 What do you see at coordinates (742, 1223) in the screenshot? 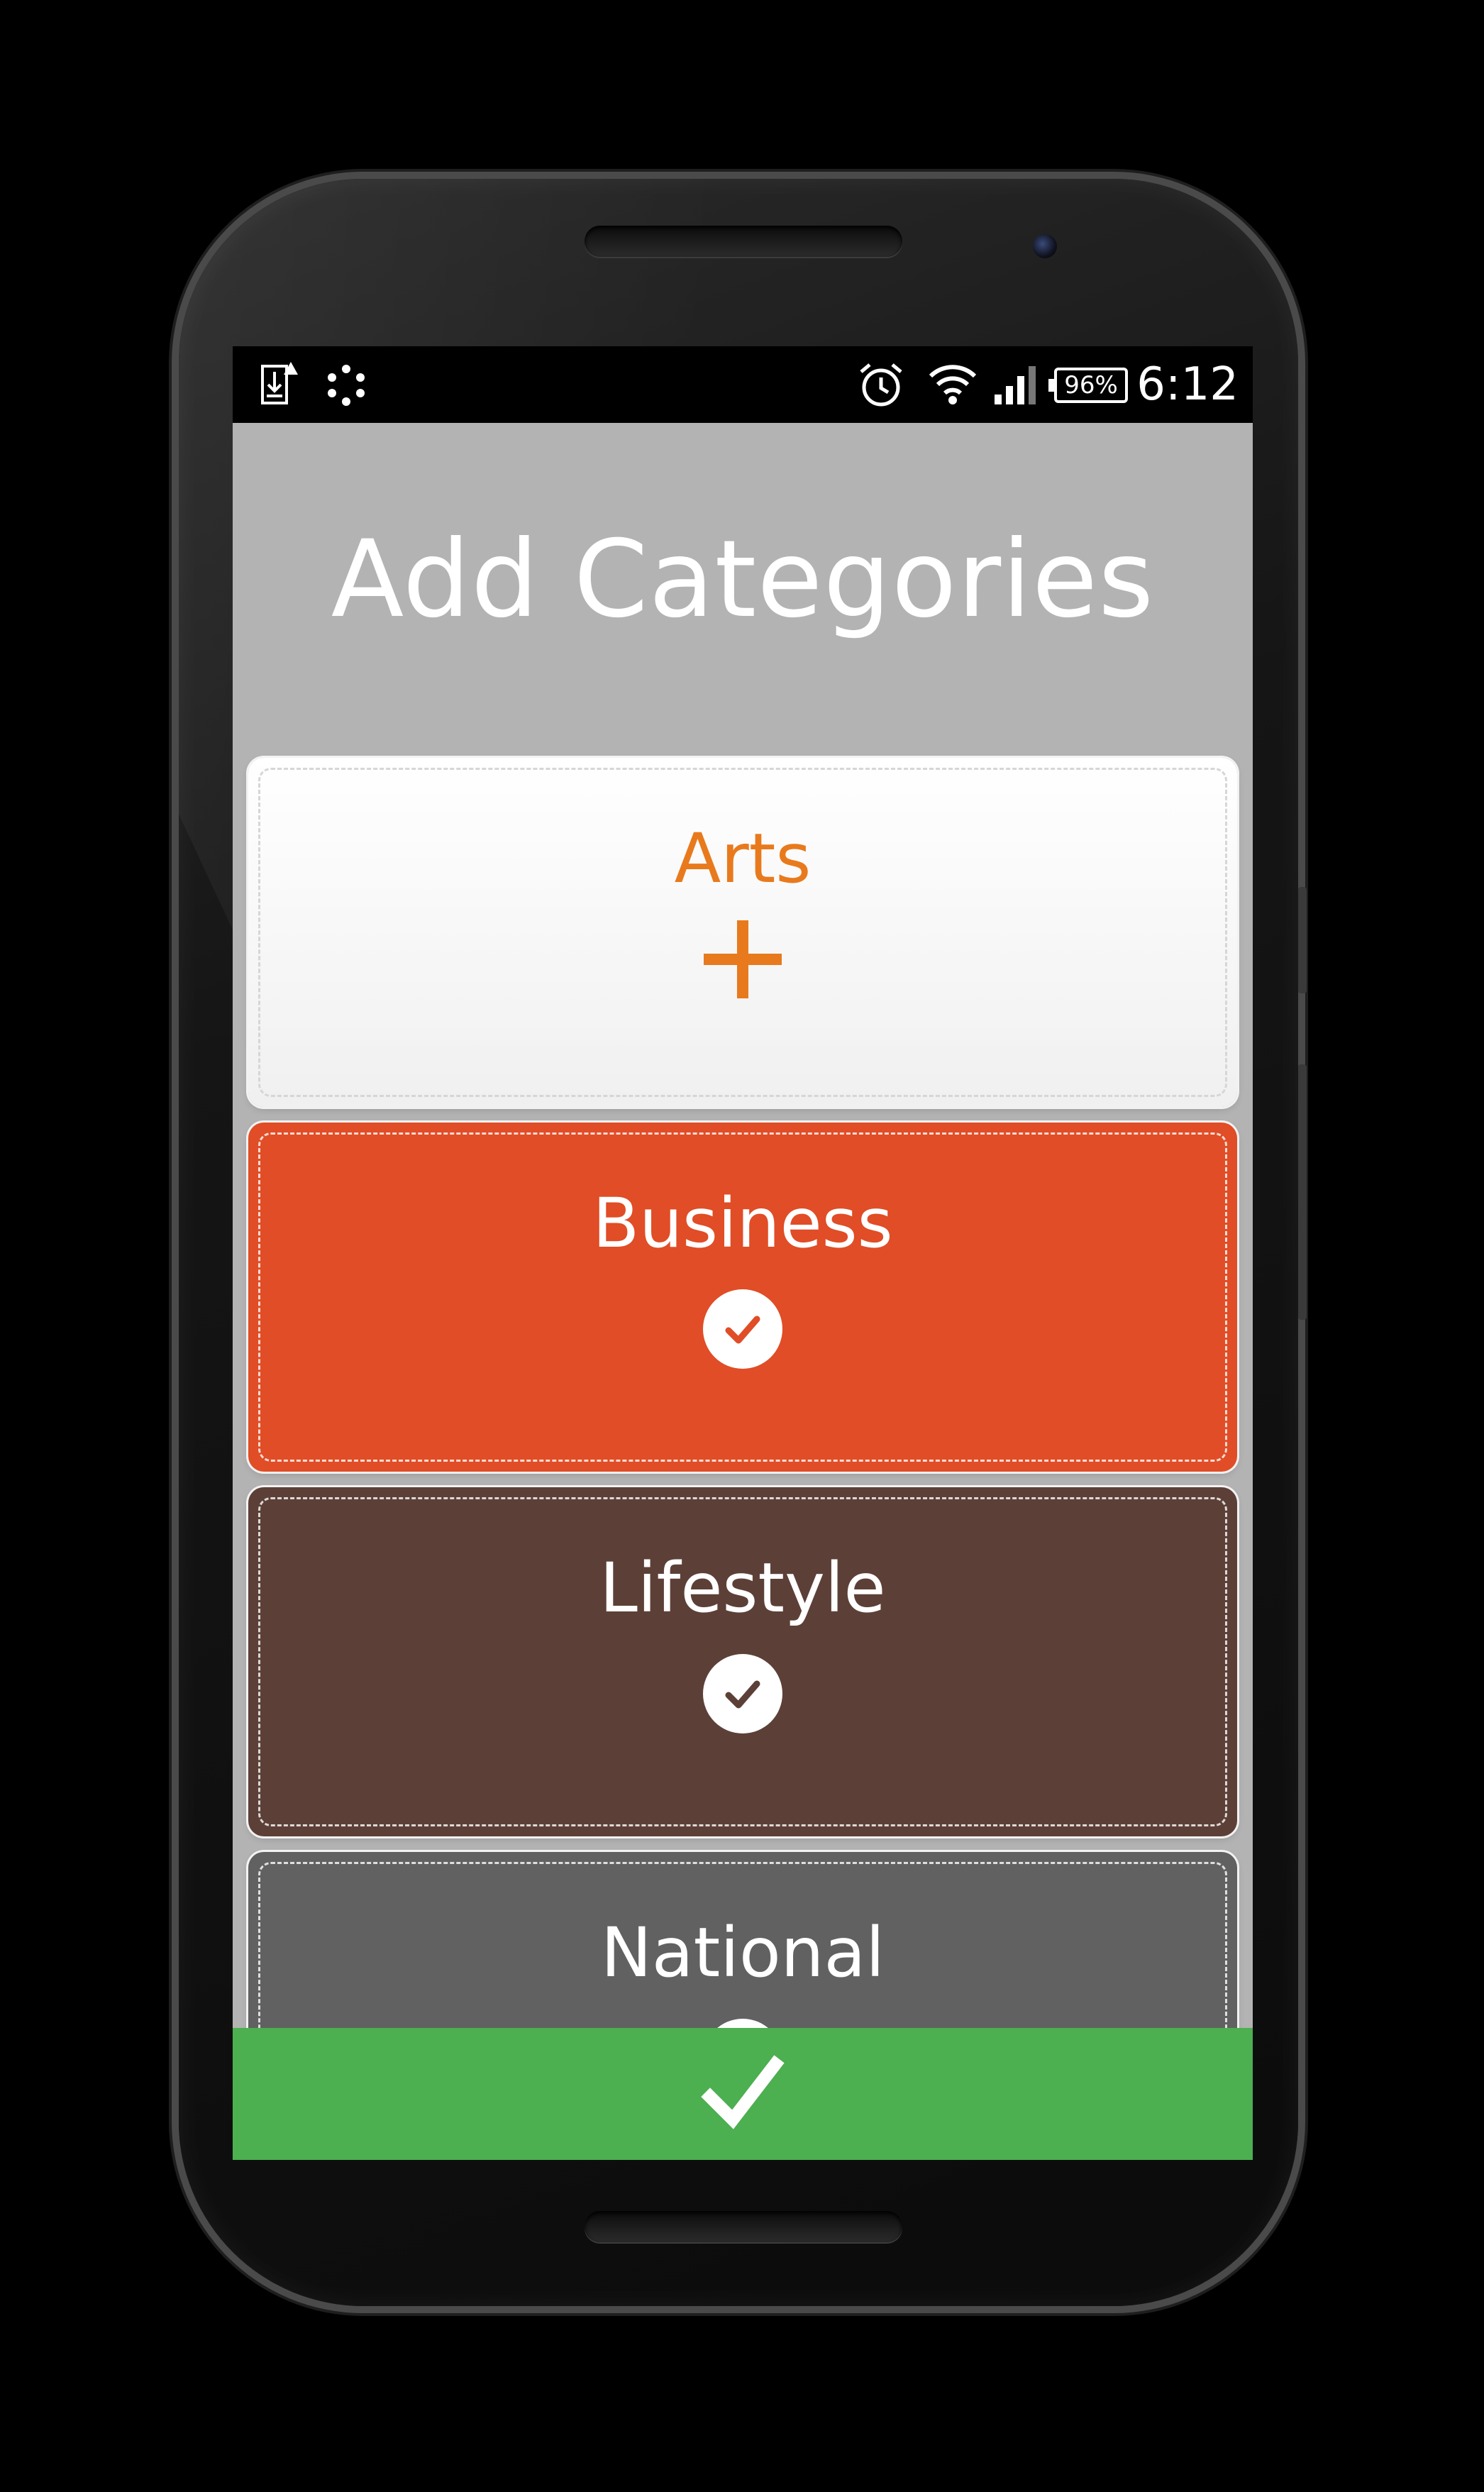
I see `category-label: Business` at bounding box center [742, 1223].